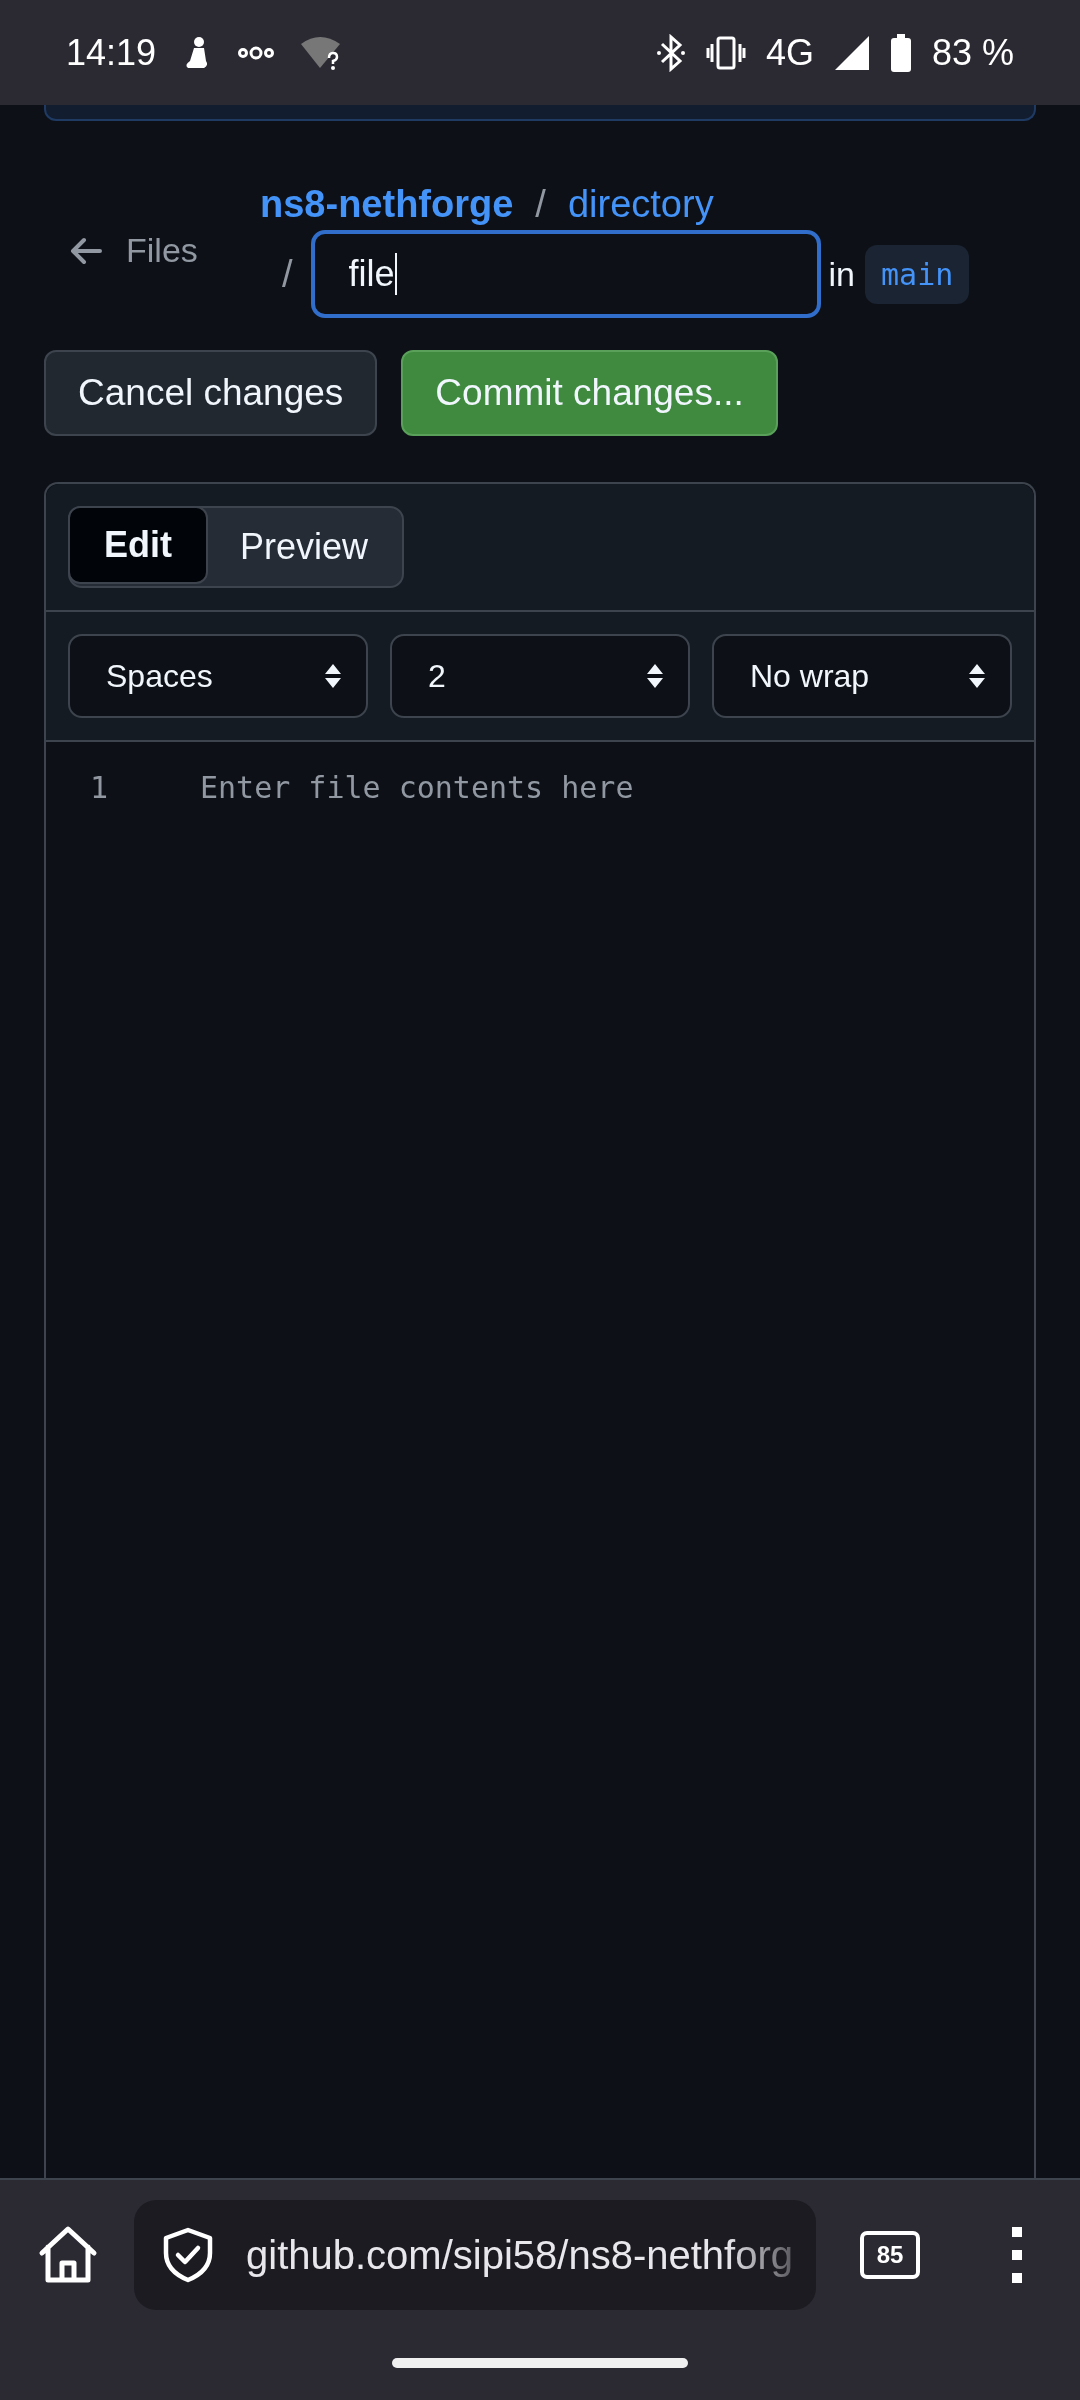 This screenshot has width=1080, height=2400. What do you see at coordinates (99, 787) in the screenshot?
I see `line-number: 1` at bounding box center [99, 787].